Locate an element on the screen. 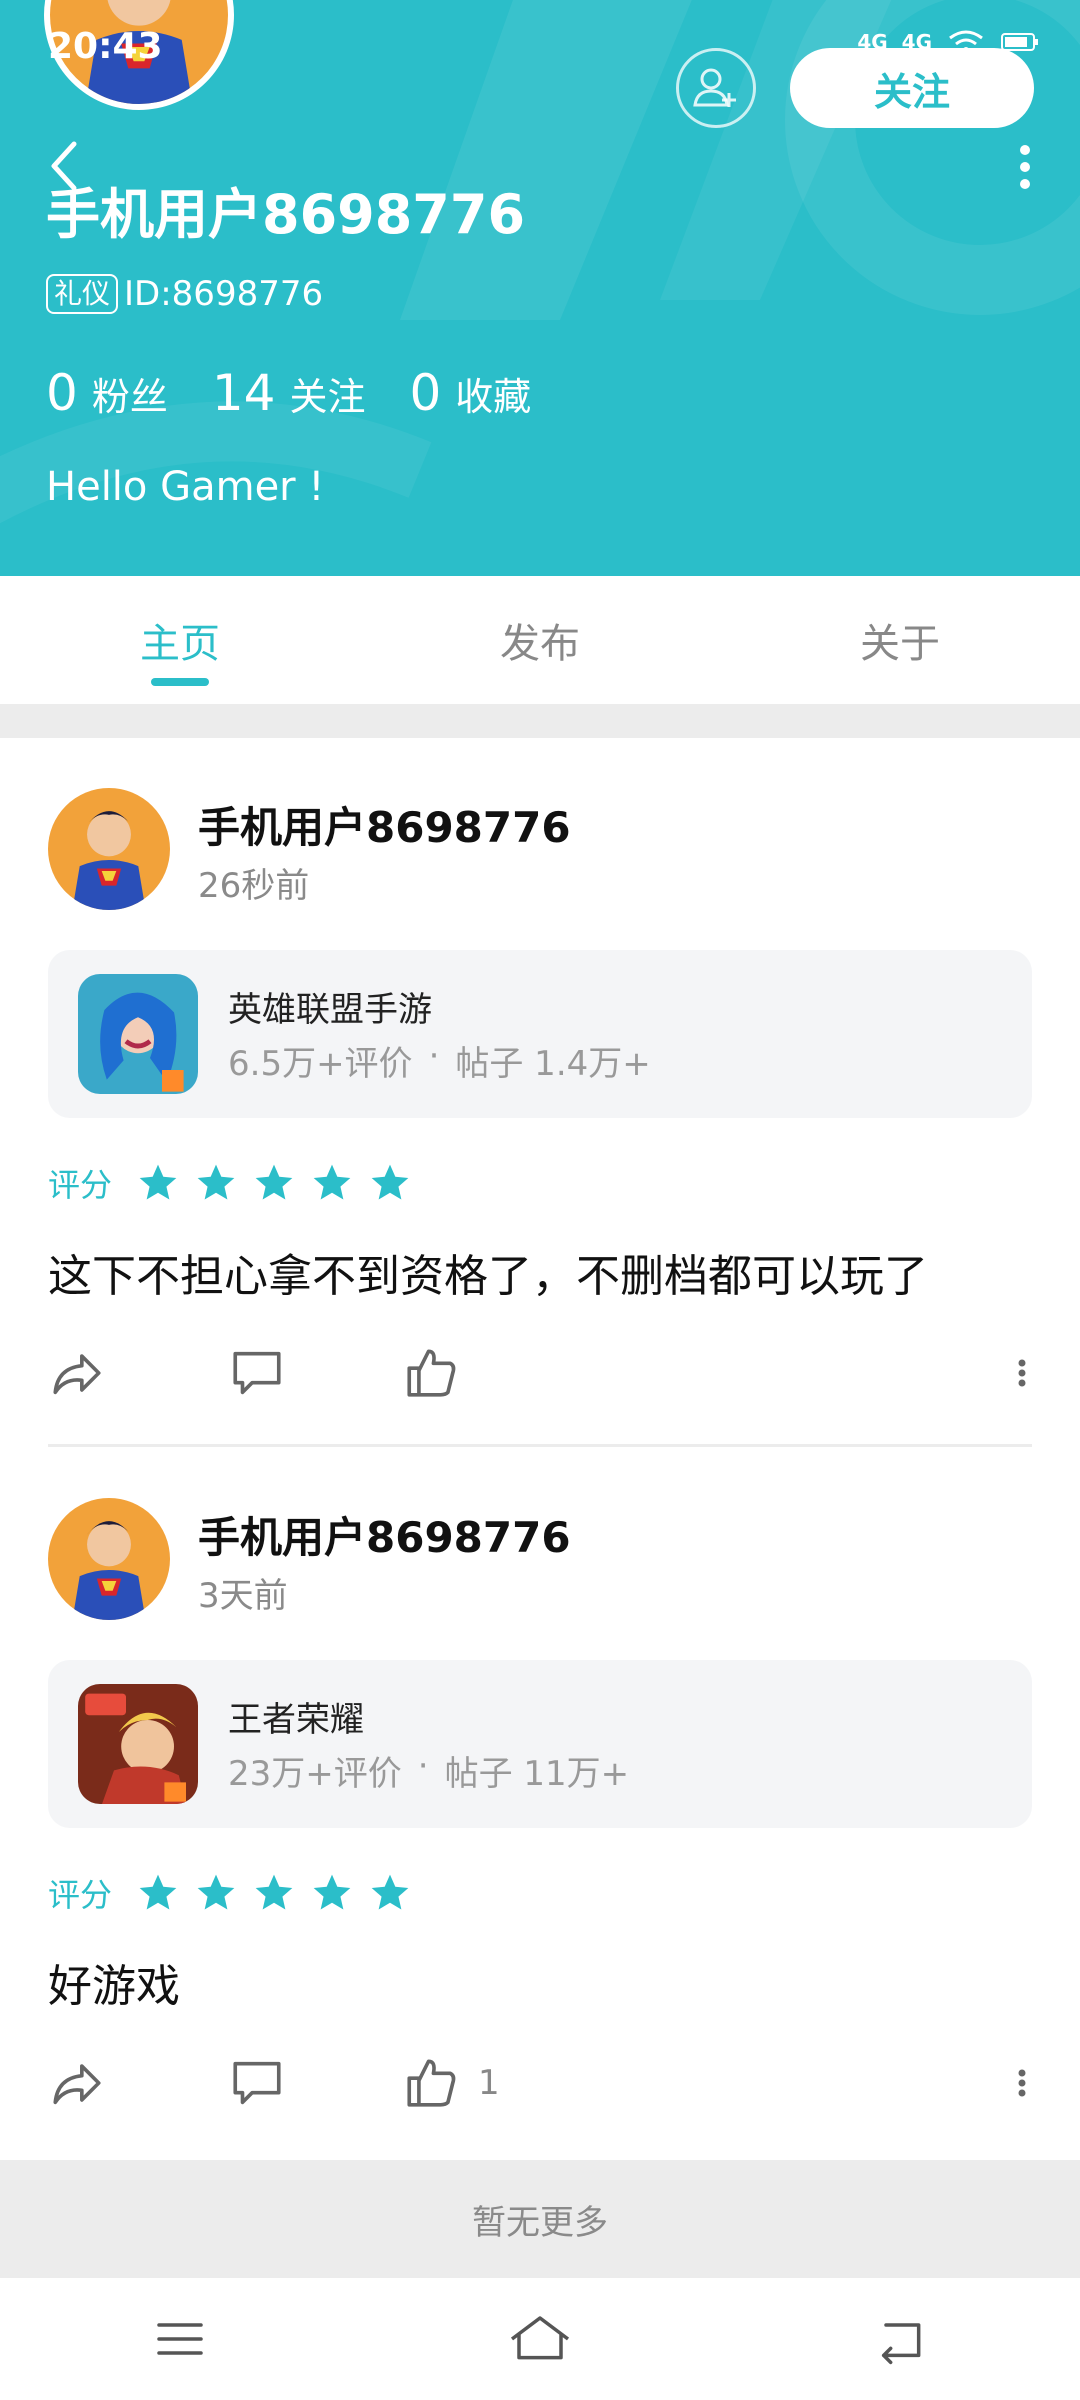 Image resolution: width=1080 pixels, height=2400 pixels. game-icon-hok is located at coordinates (138, 1744).